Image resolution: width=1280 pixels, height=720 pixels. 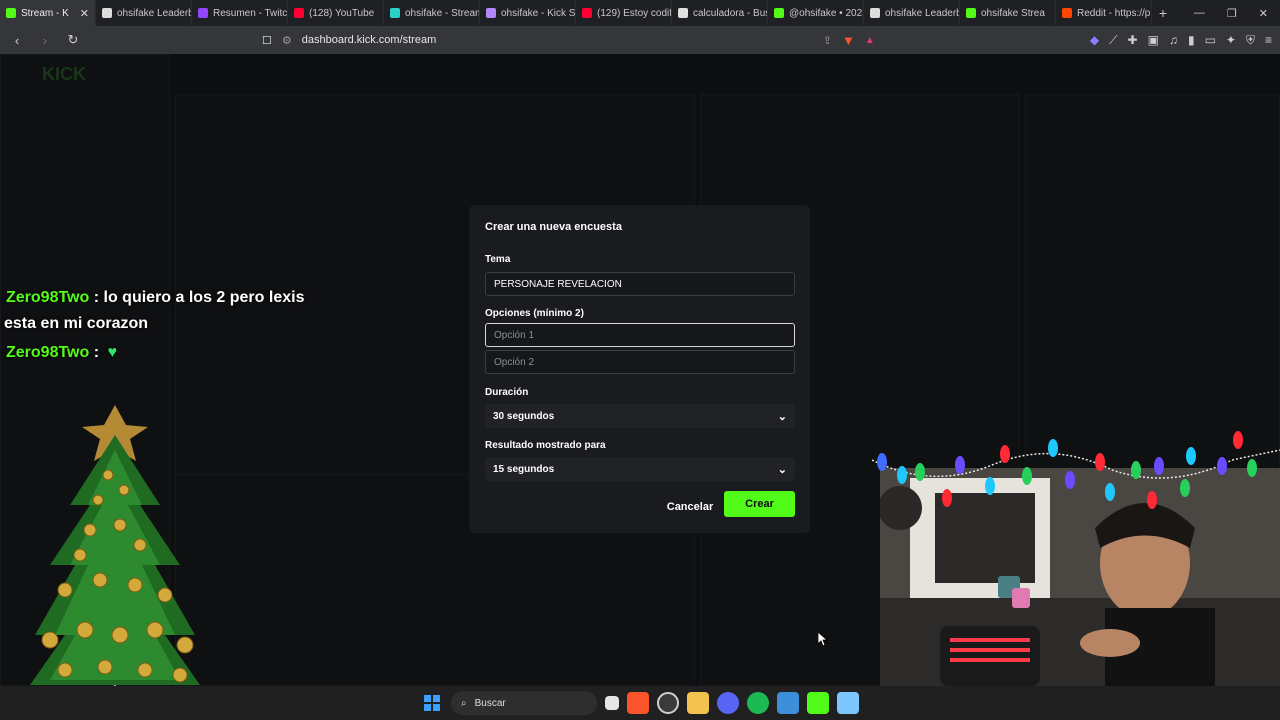 I want to click on tab-label: ohsifake Strea, so click(x=1013, y=13).